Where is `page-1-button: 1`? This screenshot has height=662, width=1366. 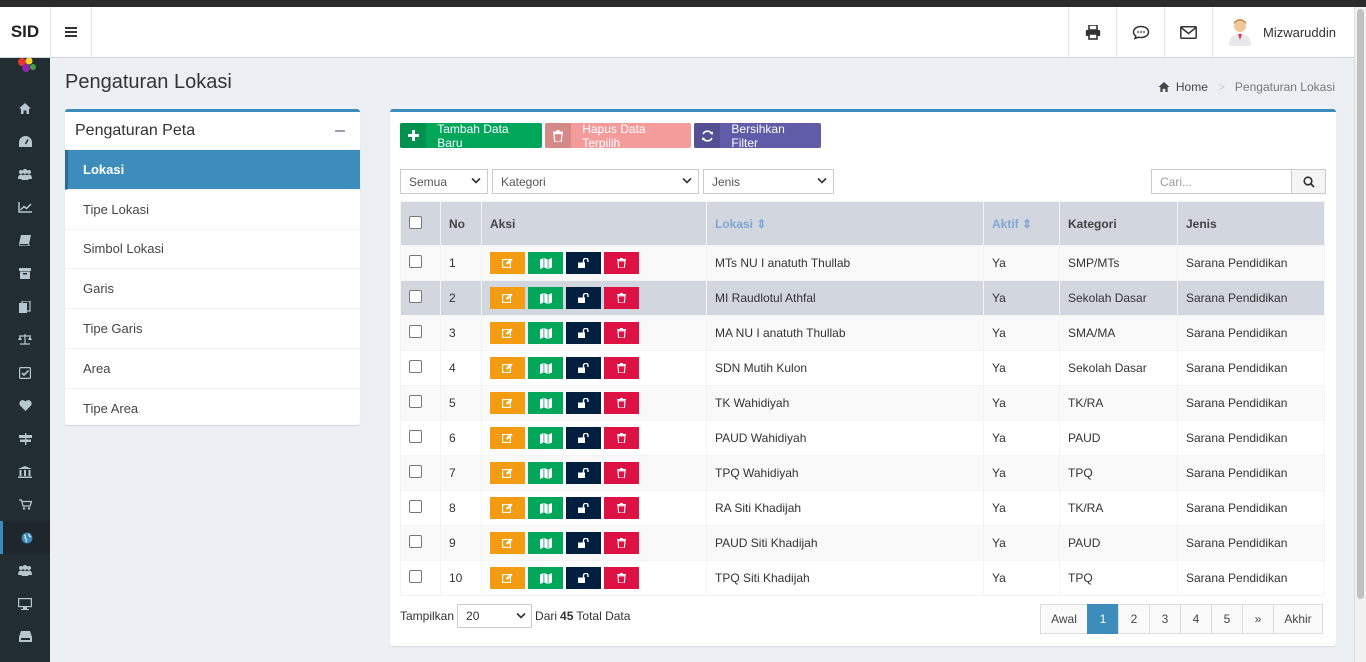
page-1-button: 1 is located at coordinates (1103, 619).